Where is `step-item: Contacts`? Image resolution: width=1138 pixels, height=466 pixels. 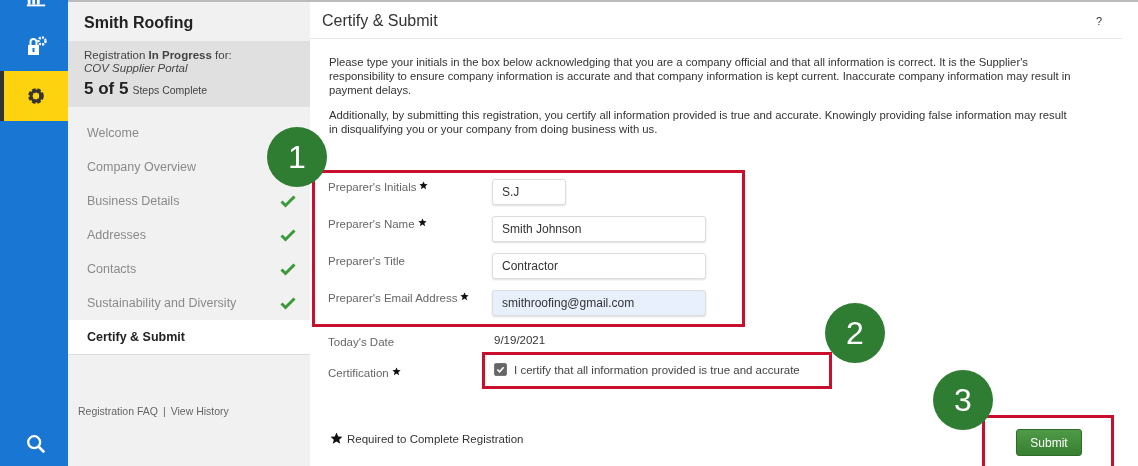
step-item: Contacts is located at coordinates (112, 269).